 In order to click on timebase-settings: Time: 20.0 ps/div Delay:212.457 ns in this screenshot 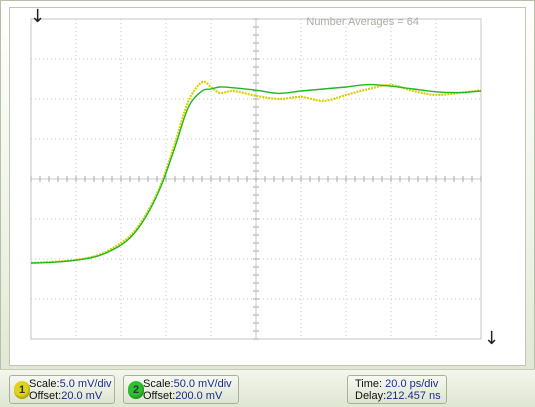, I will do `click(397, 389)`.